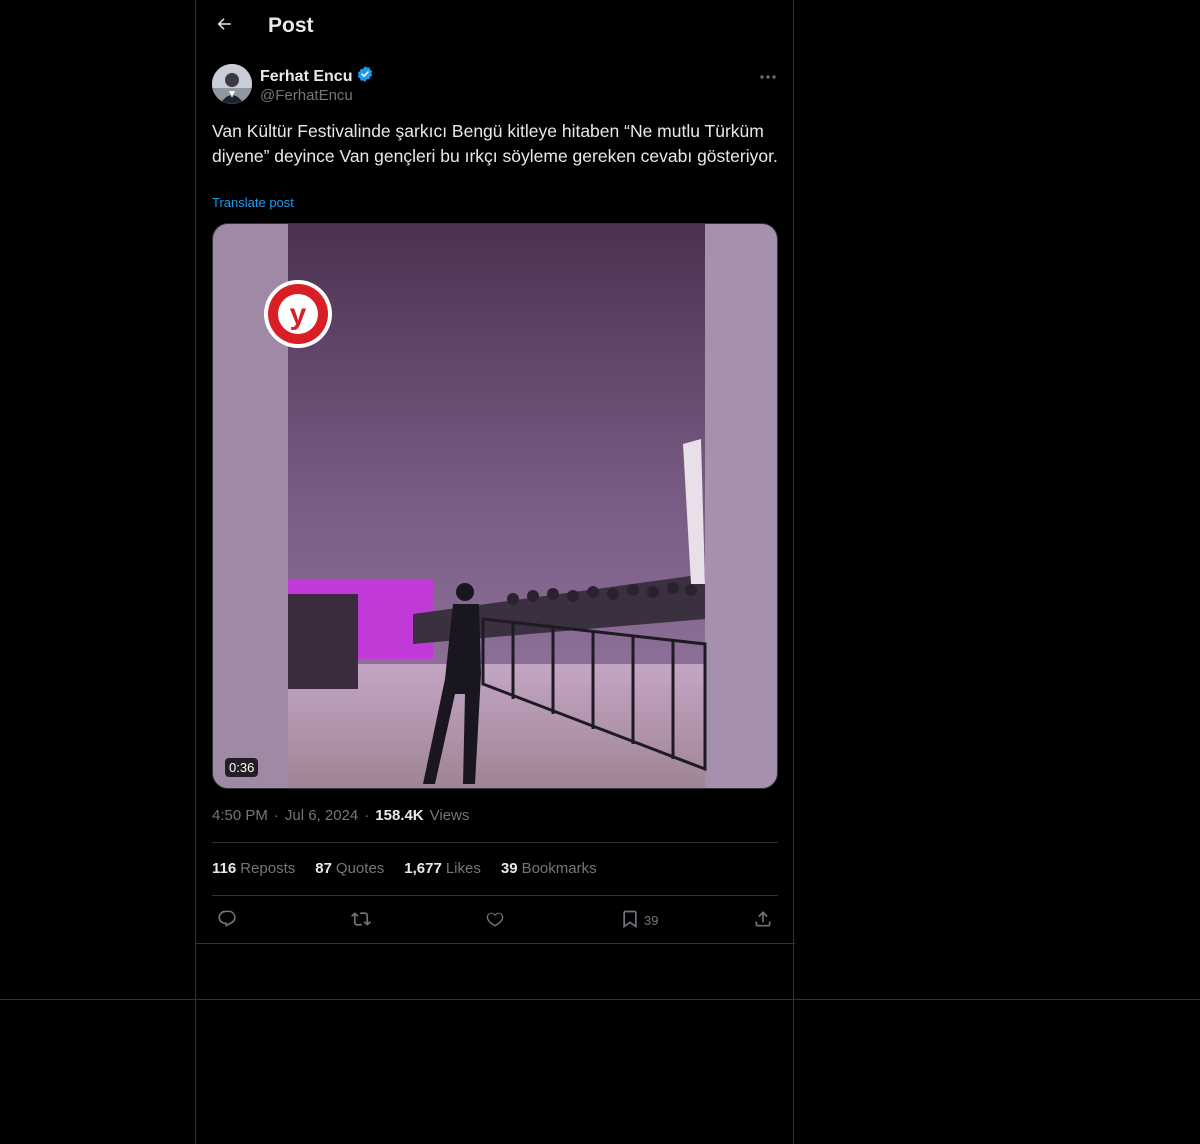  I want to click on header: Post, so click(495, 27).